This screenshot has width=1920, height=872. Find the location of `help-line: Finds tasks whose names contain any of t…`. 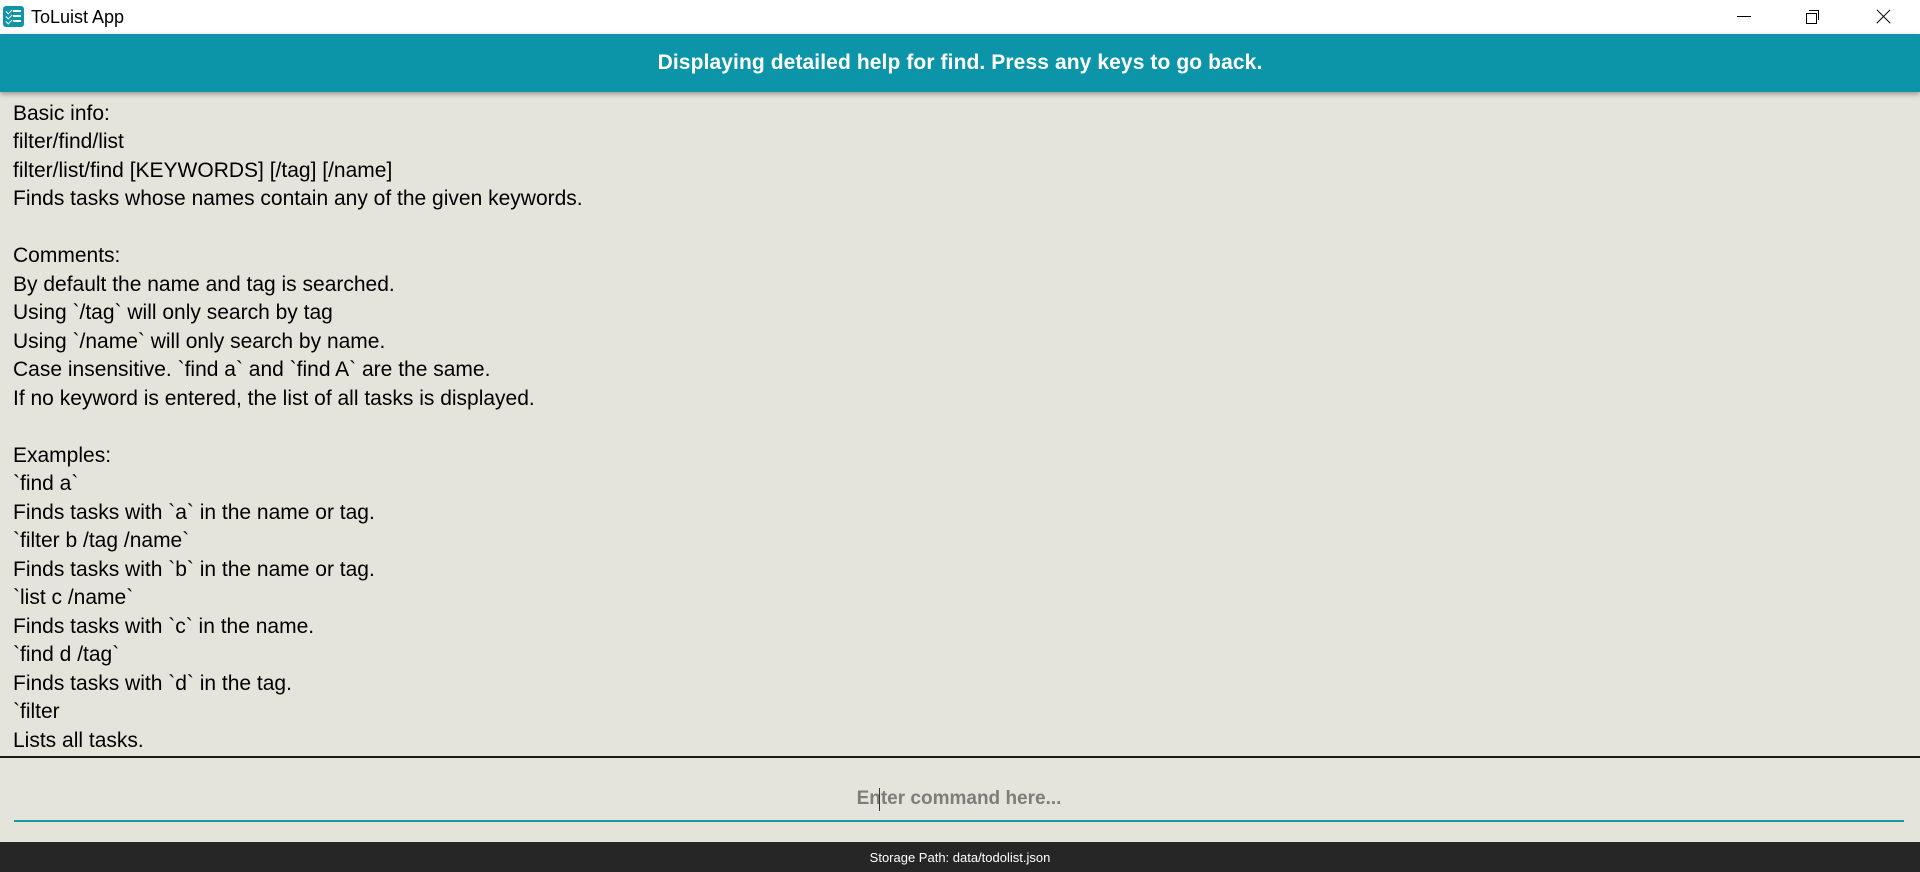

help-line: Finds tasks whose names contain any of t… is located at coordinates (298, 198).